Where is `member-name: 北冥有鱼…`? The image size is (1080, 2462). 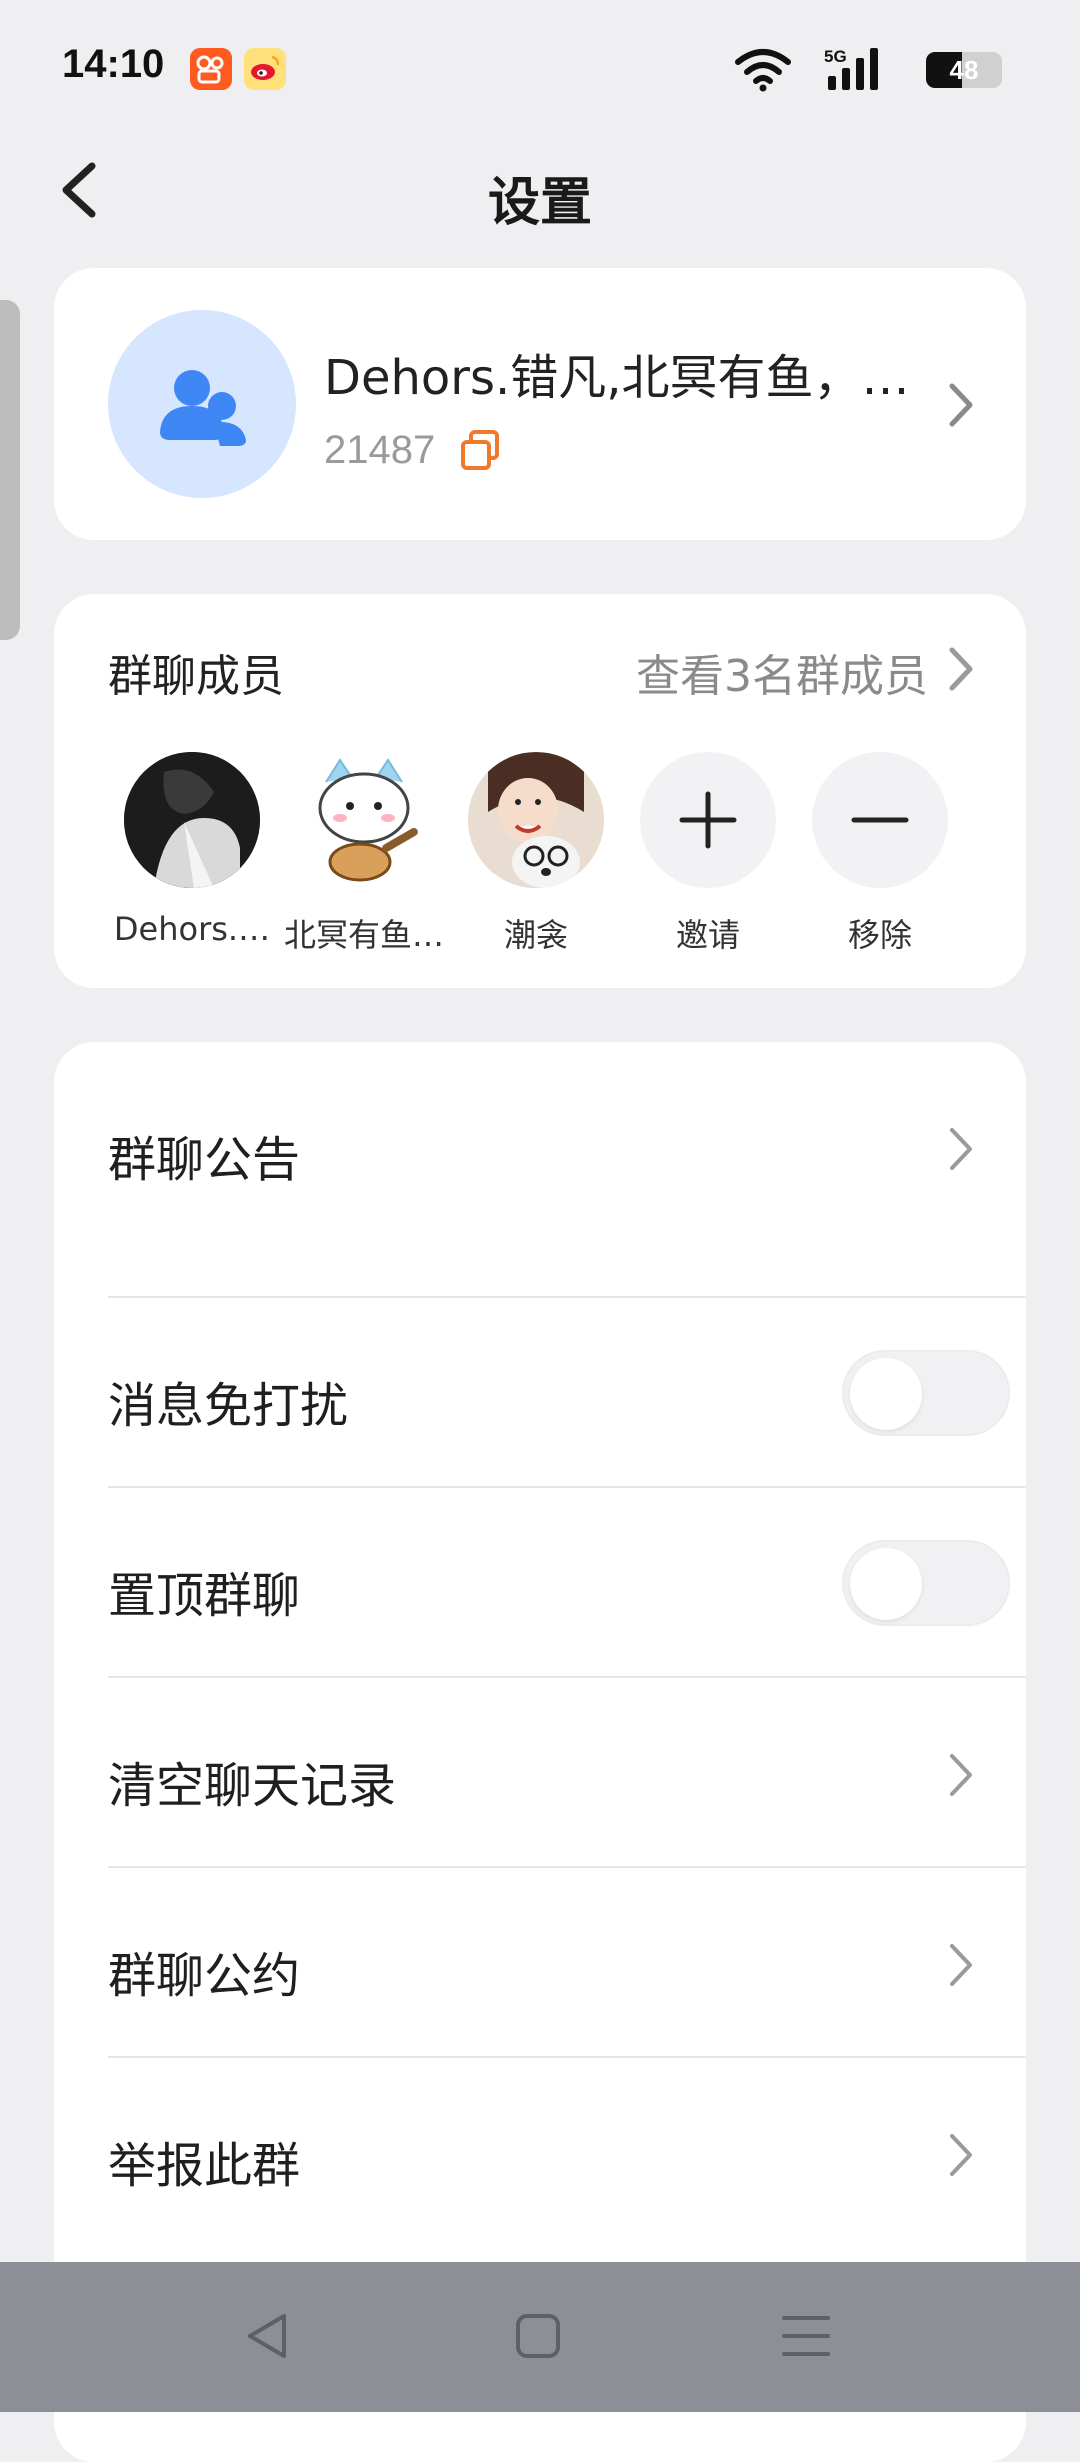
member-name: 北冥有鱼… is located at coordinates (363, 935).